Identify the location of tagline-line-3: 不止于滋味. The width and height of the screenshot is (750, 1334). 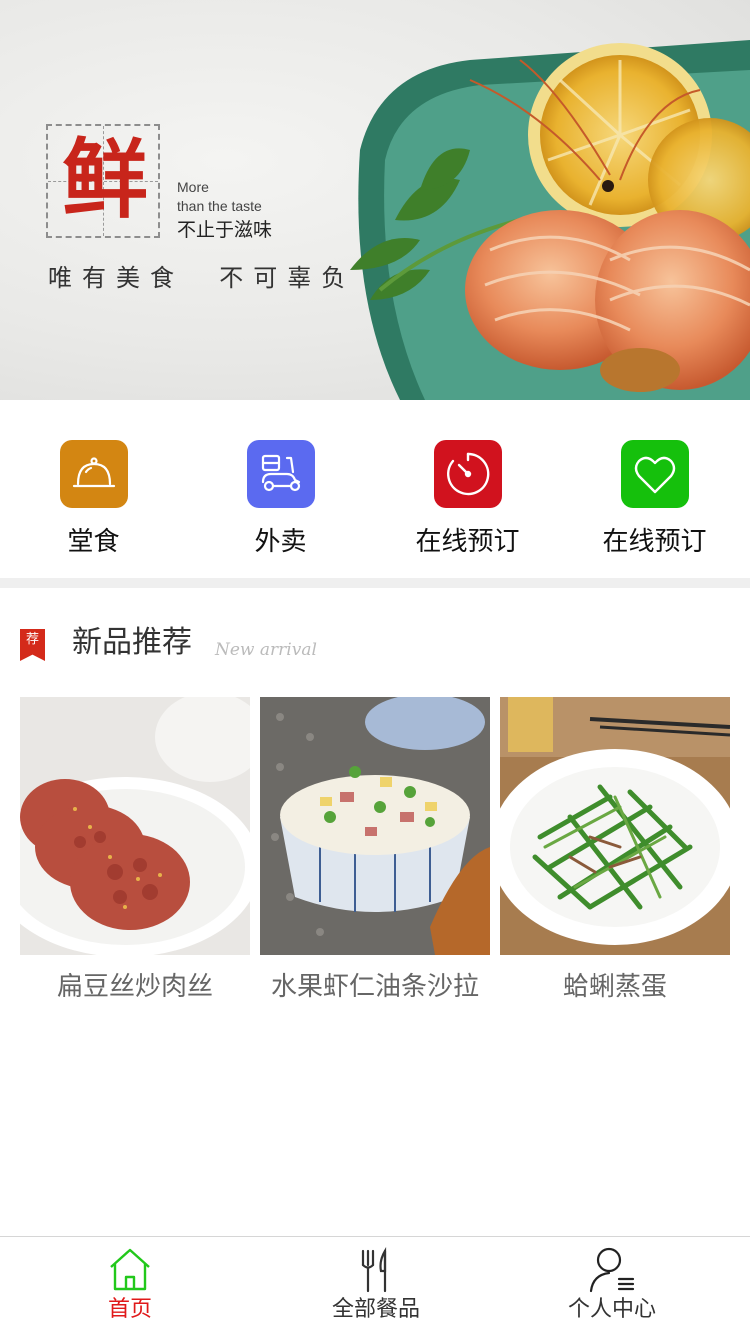
(225, 230).